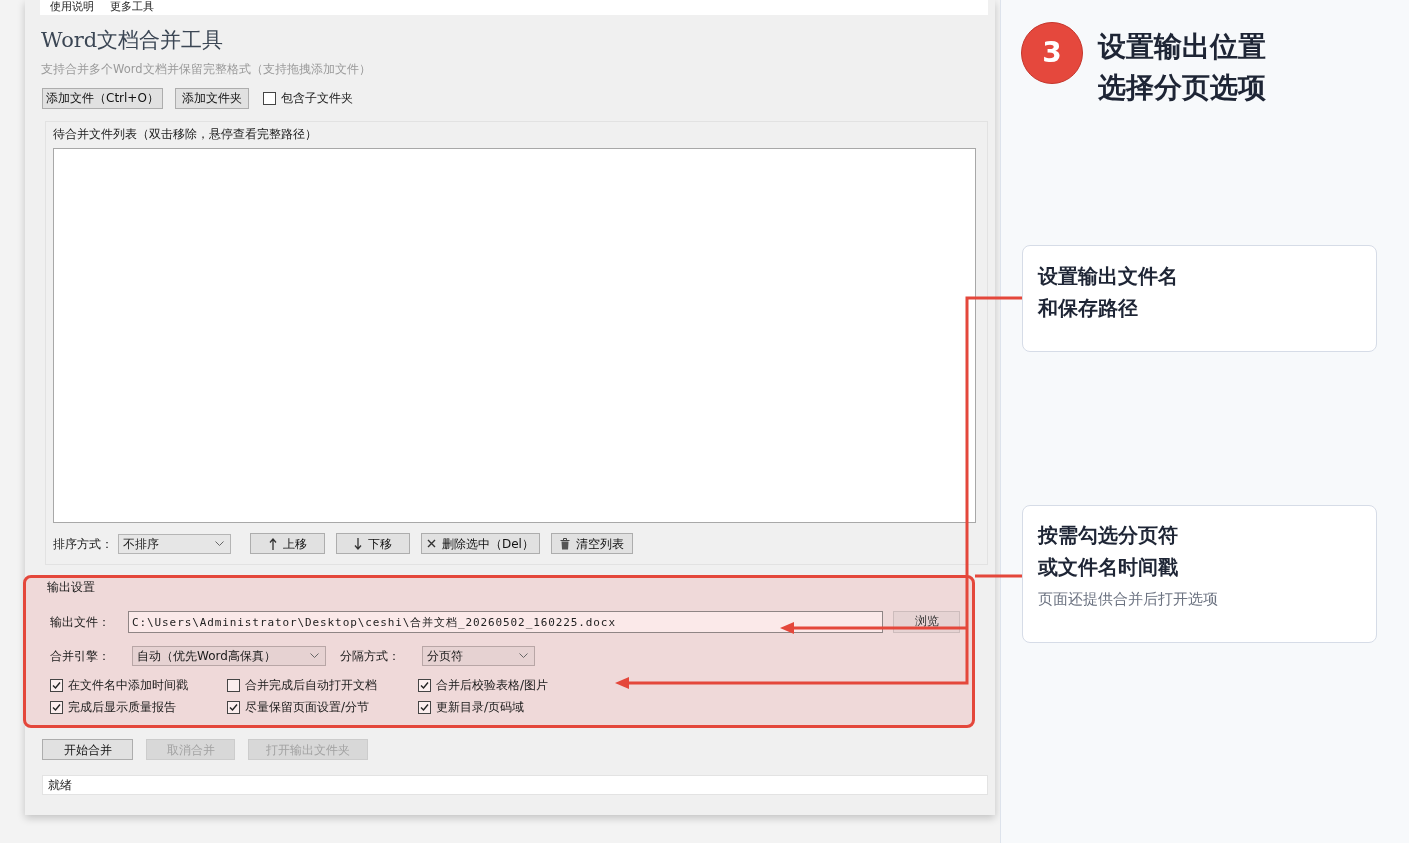  Describe the element at coordinates (1108, 276) in the screenshot. I see `card-title: 设置输出文件名` at that location.